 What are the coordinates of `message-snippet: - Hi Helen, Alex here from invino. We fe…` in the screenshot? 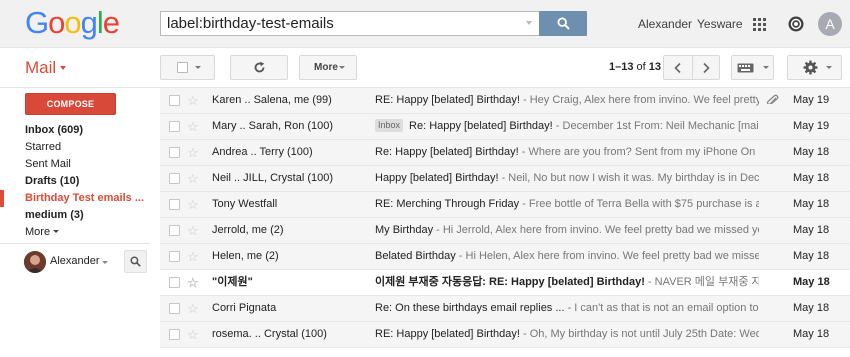 It's located at (607, 256).